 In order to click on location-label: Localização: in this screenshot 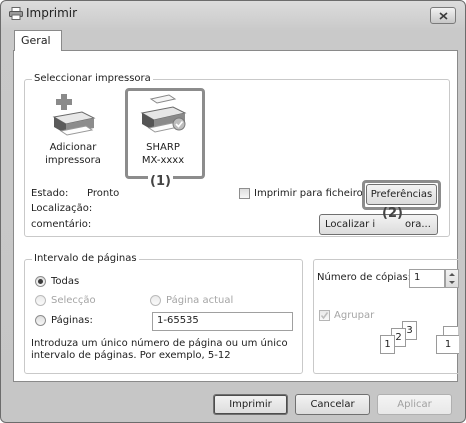, I will do `click(62, 208)`.